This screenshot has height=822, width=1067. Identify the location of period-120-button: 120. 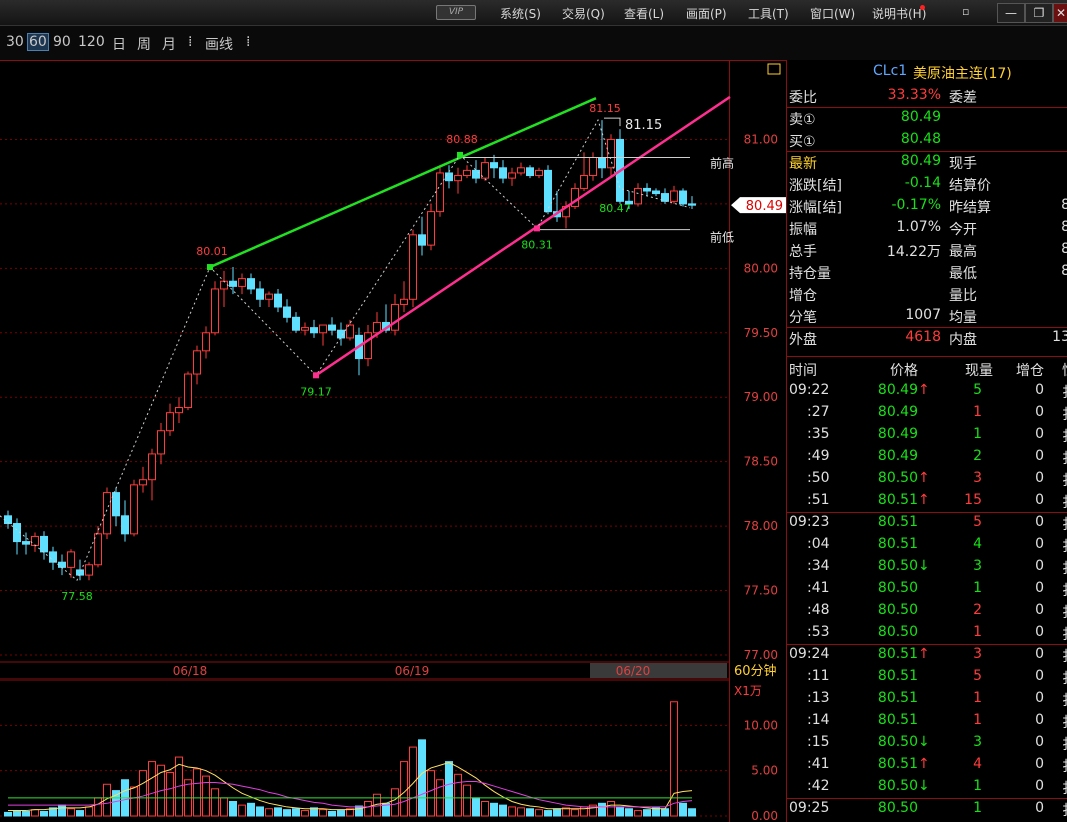
(91, 42).